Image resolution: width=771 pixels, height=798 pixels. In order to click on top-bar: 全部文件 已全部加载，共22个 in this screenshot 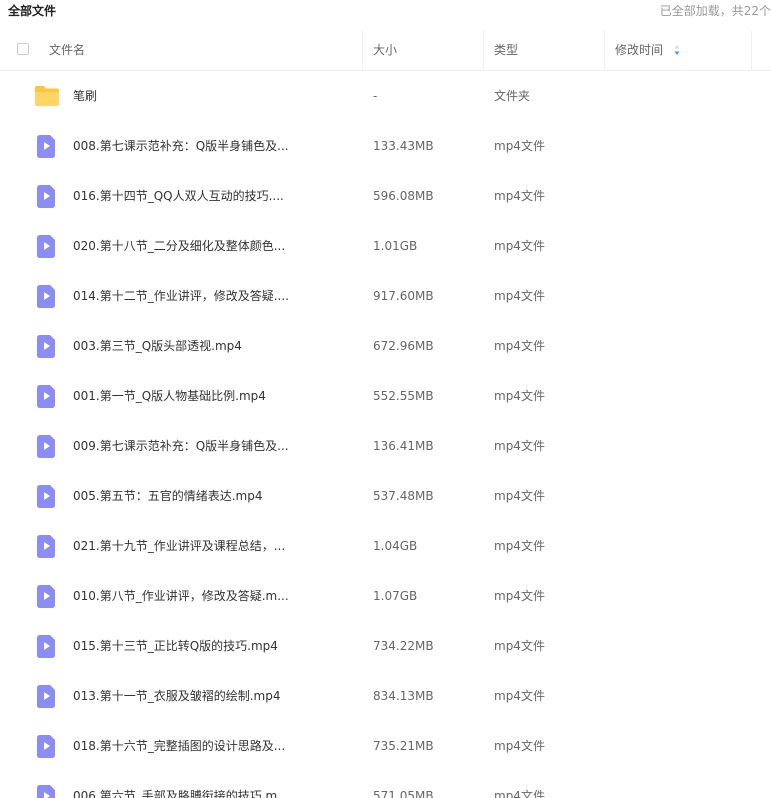, I will do `click(385, 11)`.